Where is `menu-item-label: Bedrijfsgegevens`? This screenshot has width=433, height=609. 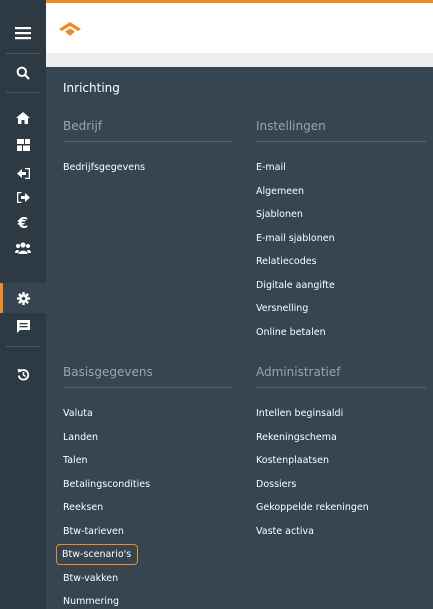 menu-item-label: Bedrijfsgegevens is located at coordinates (104, 167).